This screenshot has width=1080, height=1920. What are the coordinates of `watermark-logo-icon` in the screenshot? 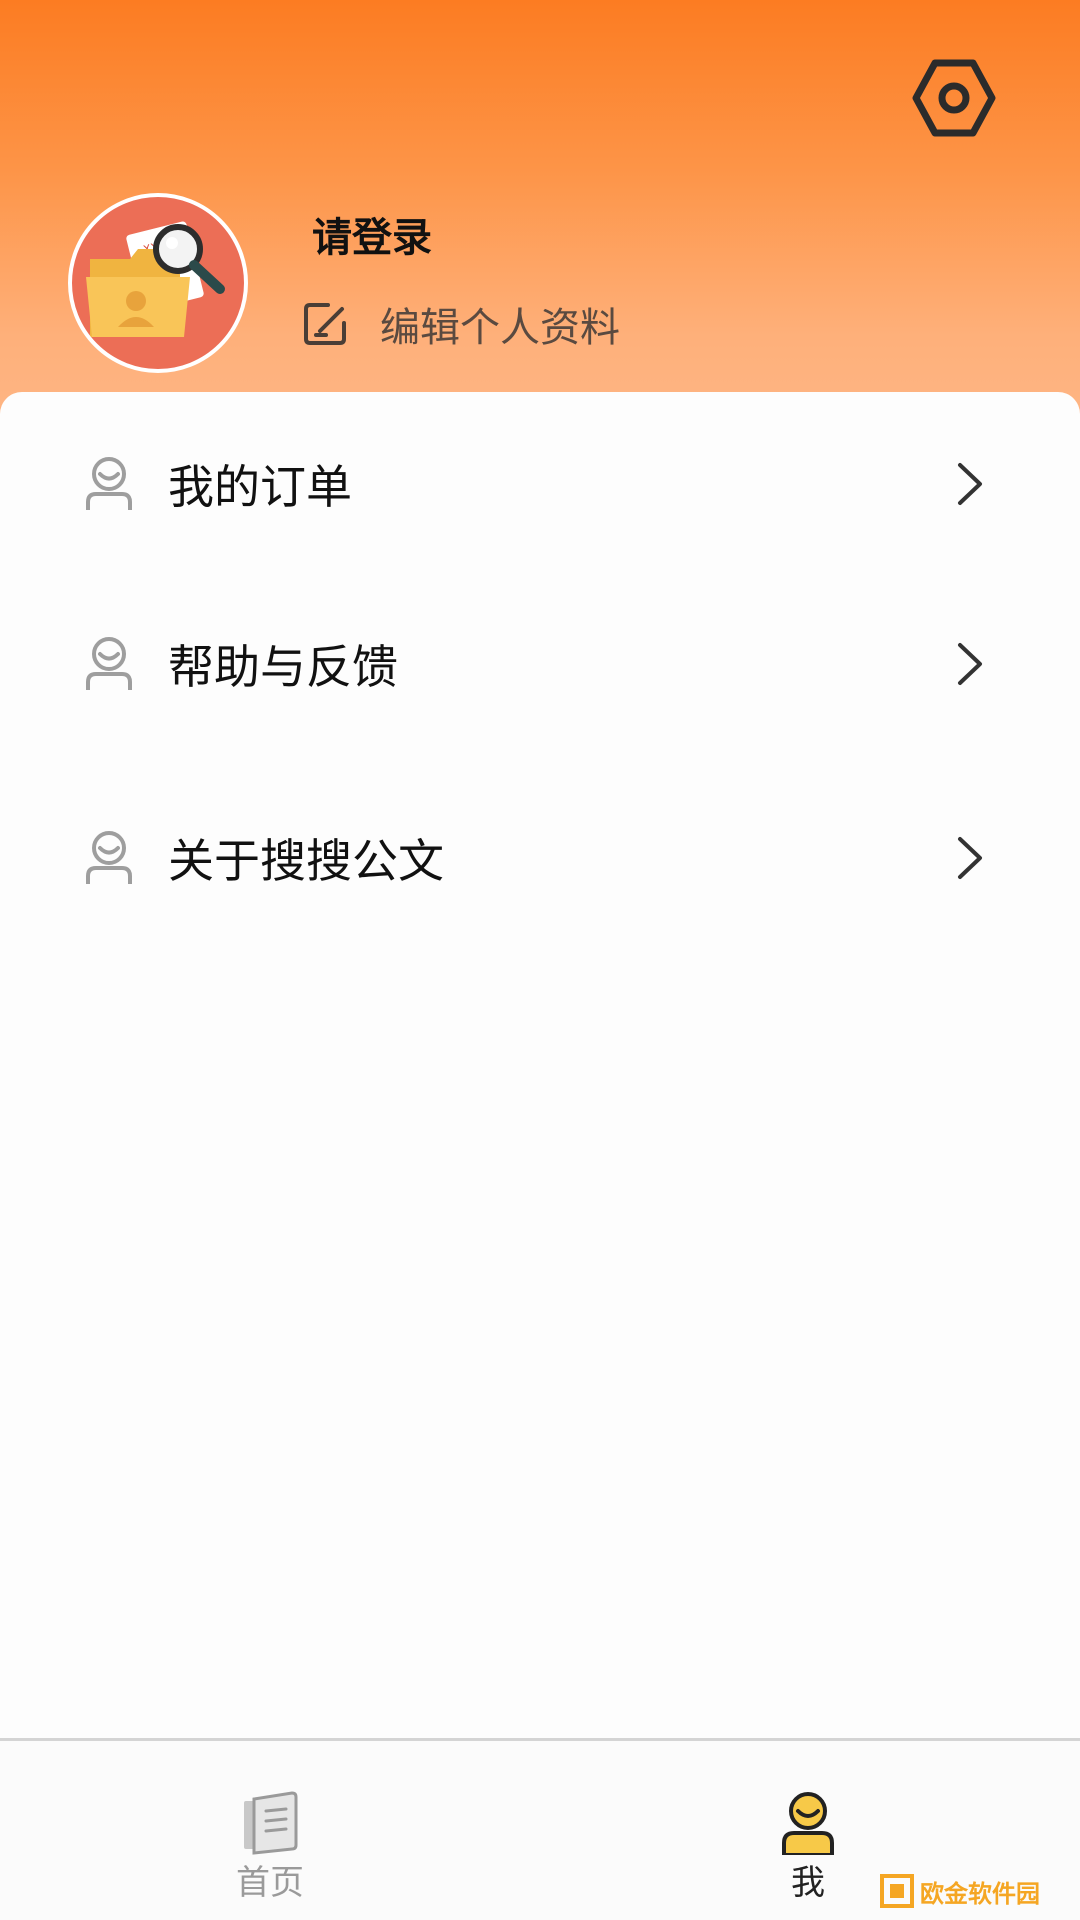 It's located at (897, 1891).